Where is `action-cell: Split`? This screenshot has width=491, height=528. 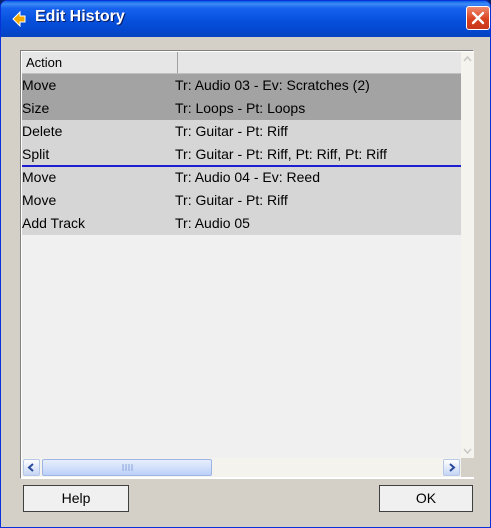
action-cell: Split is located at coordinates (36, 154).